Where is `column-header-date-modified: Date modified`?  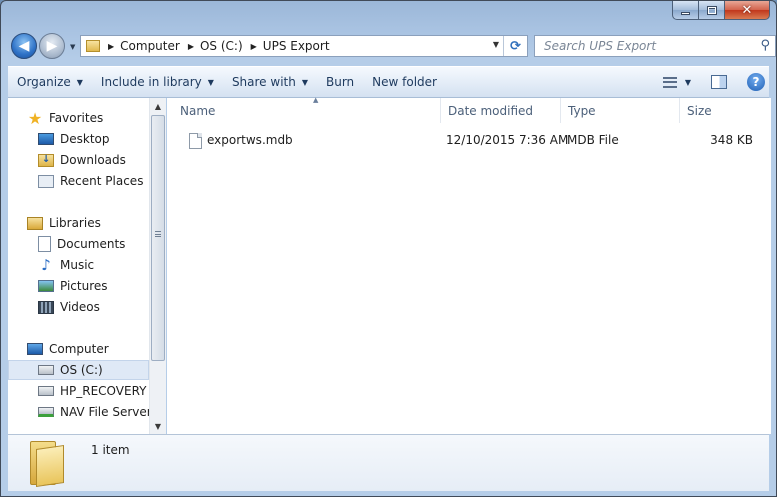
column-header-date-modified: Date modified is located at coordinates (501, 110).